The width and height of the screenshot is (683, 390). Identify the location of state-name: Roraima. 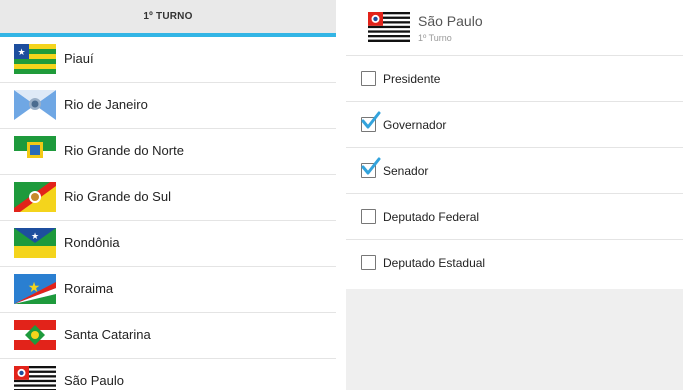
(89, 288).